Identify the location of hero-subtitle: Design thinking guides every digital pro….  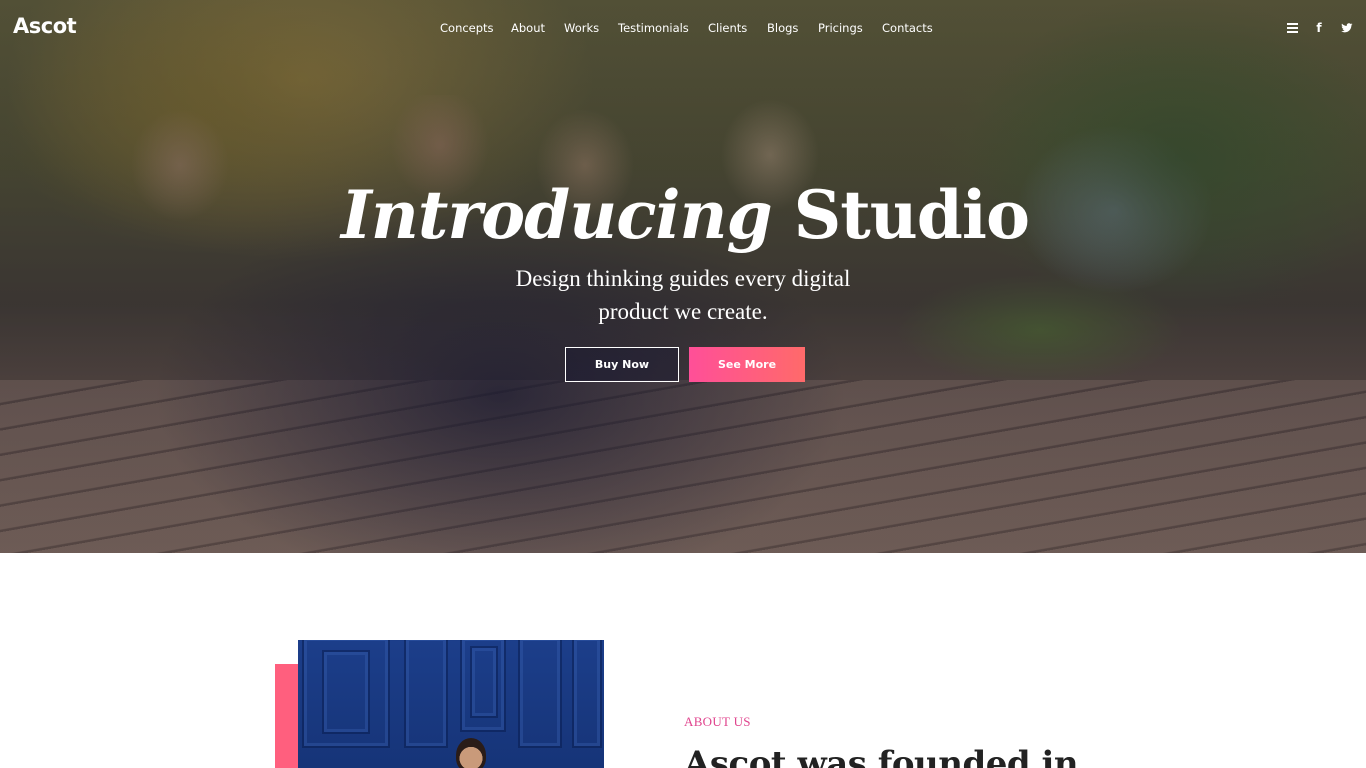
(683, 295).